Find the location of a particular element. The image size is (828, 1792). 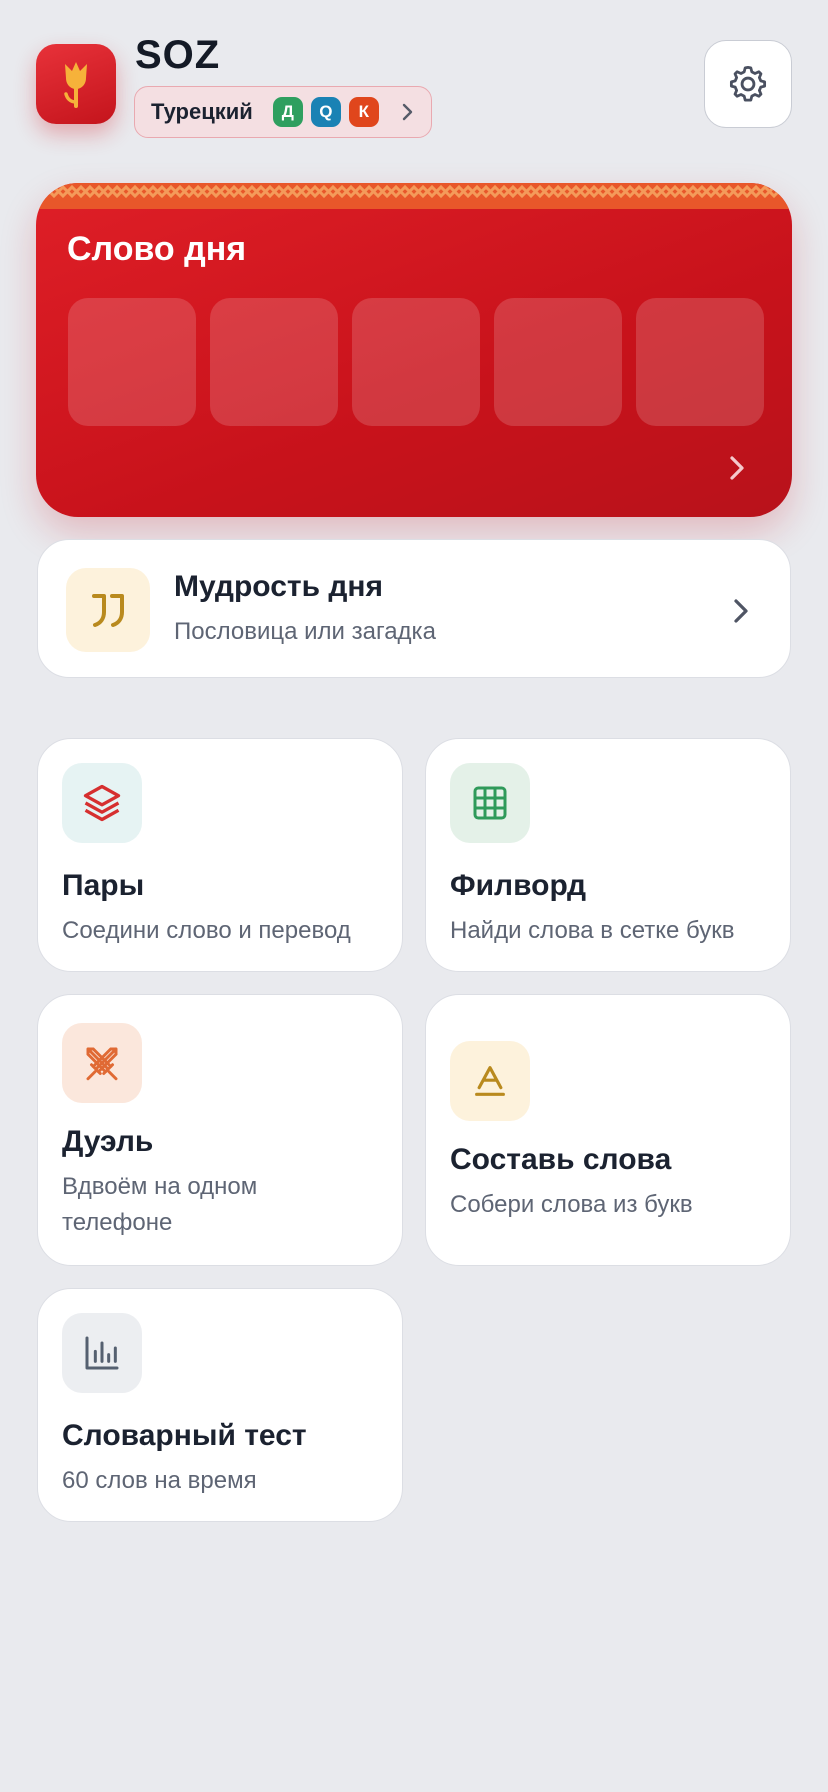

language-selector: Турецкий Д Q К is located at coordinates (283, 112).